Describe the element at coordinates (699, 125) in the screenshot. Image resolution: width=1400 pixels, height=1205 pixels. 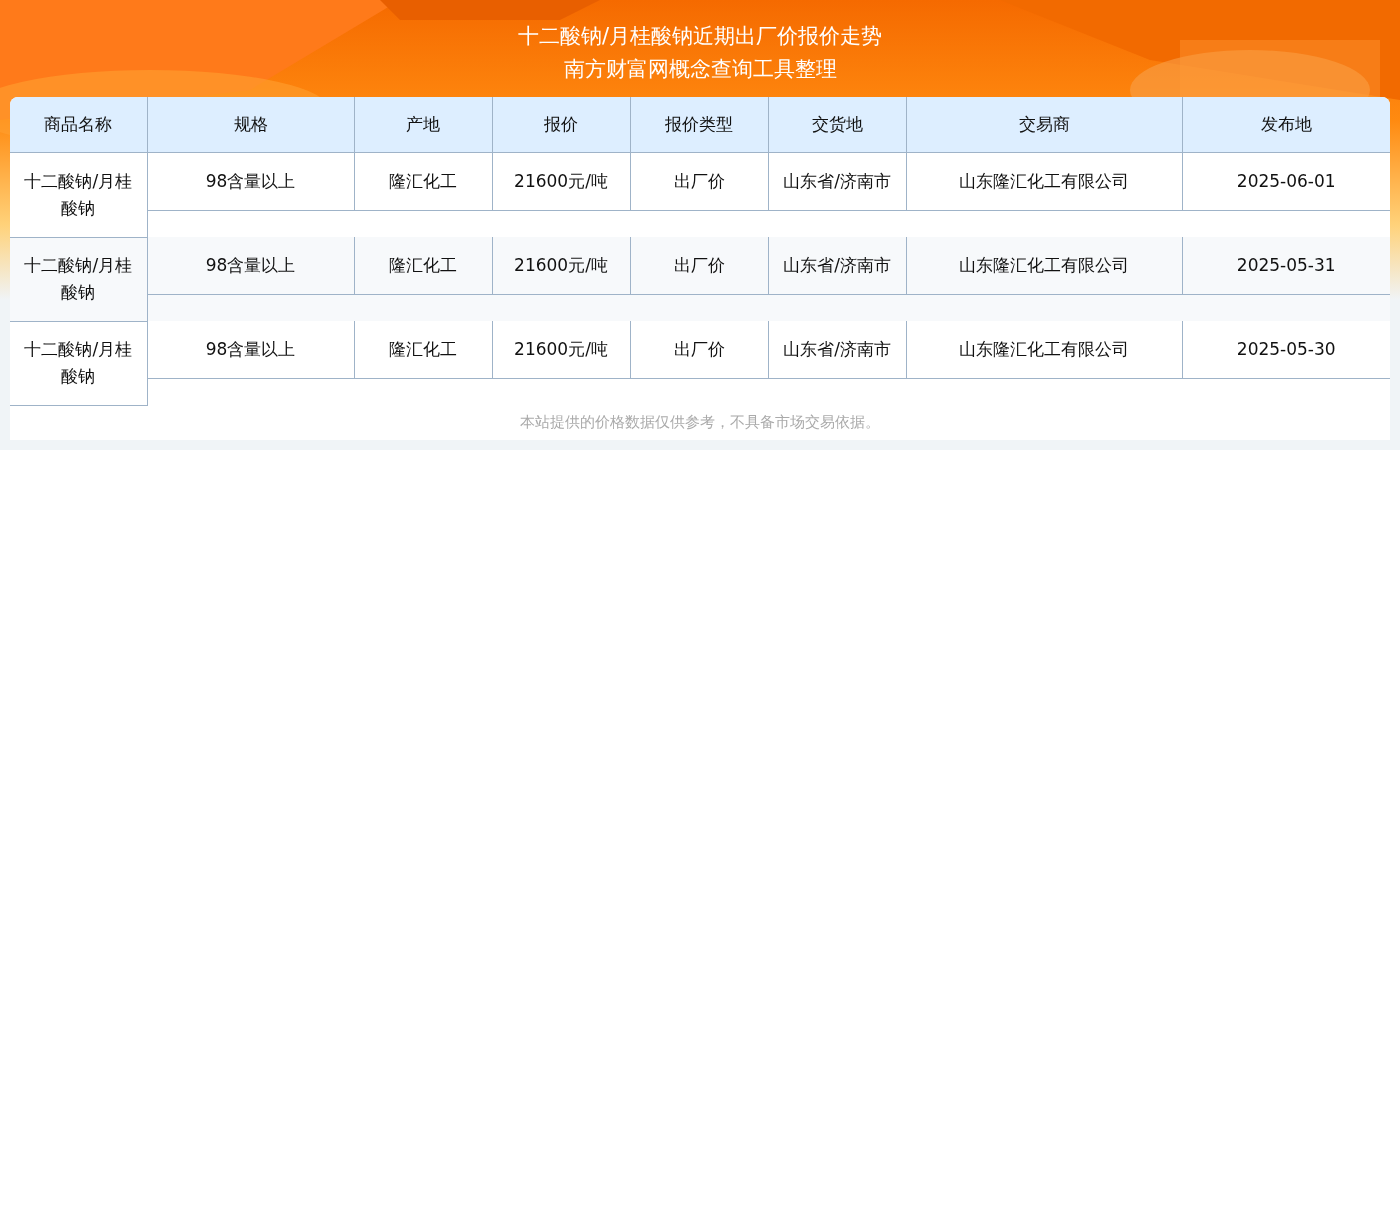
I see `column-header: 报价类型` at that location.